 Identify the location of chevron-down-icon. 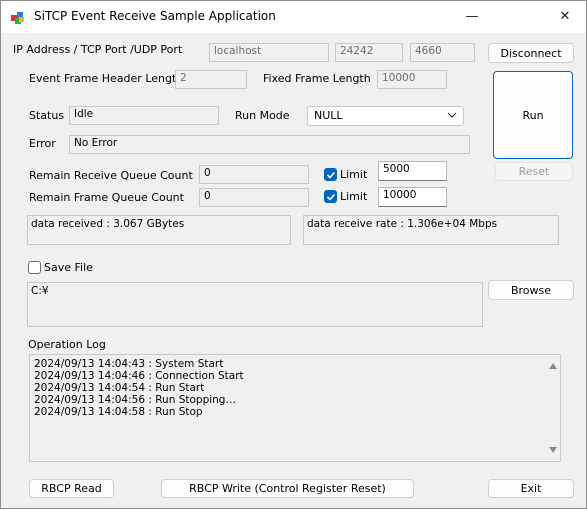
(452, 115).